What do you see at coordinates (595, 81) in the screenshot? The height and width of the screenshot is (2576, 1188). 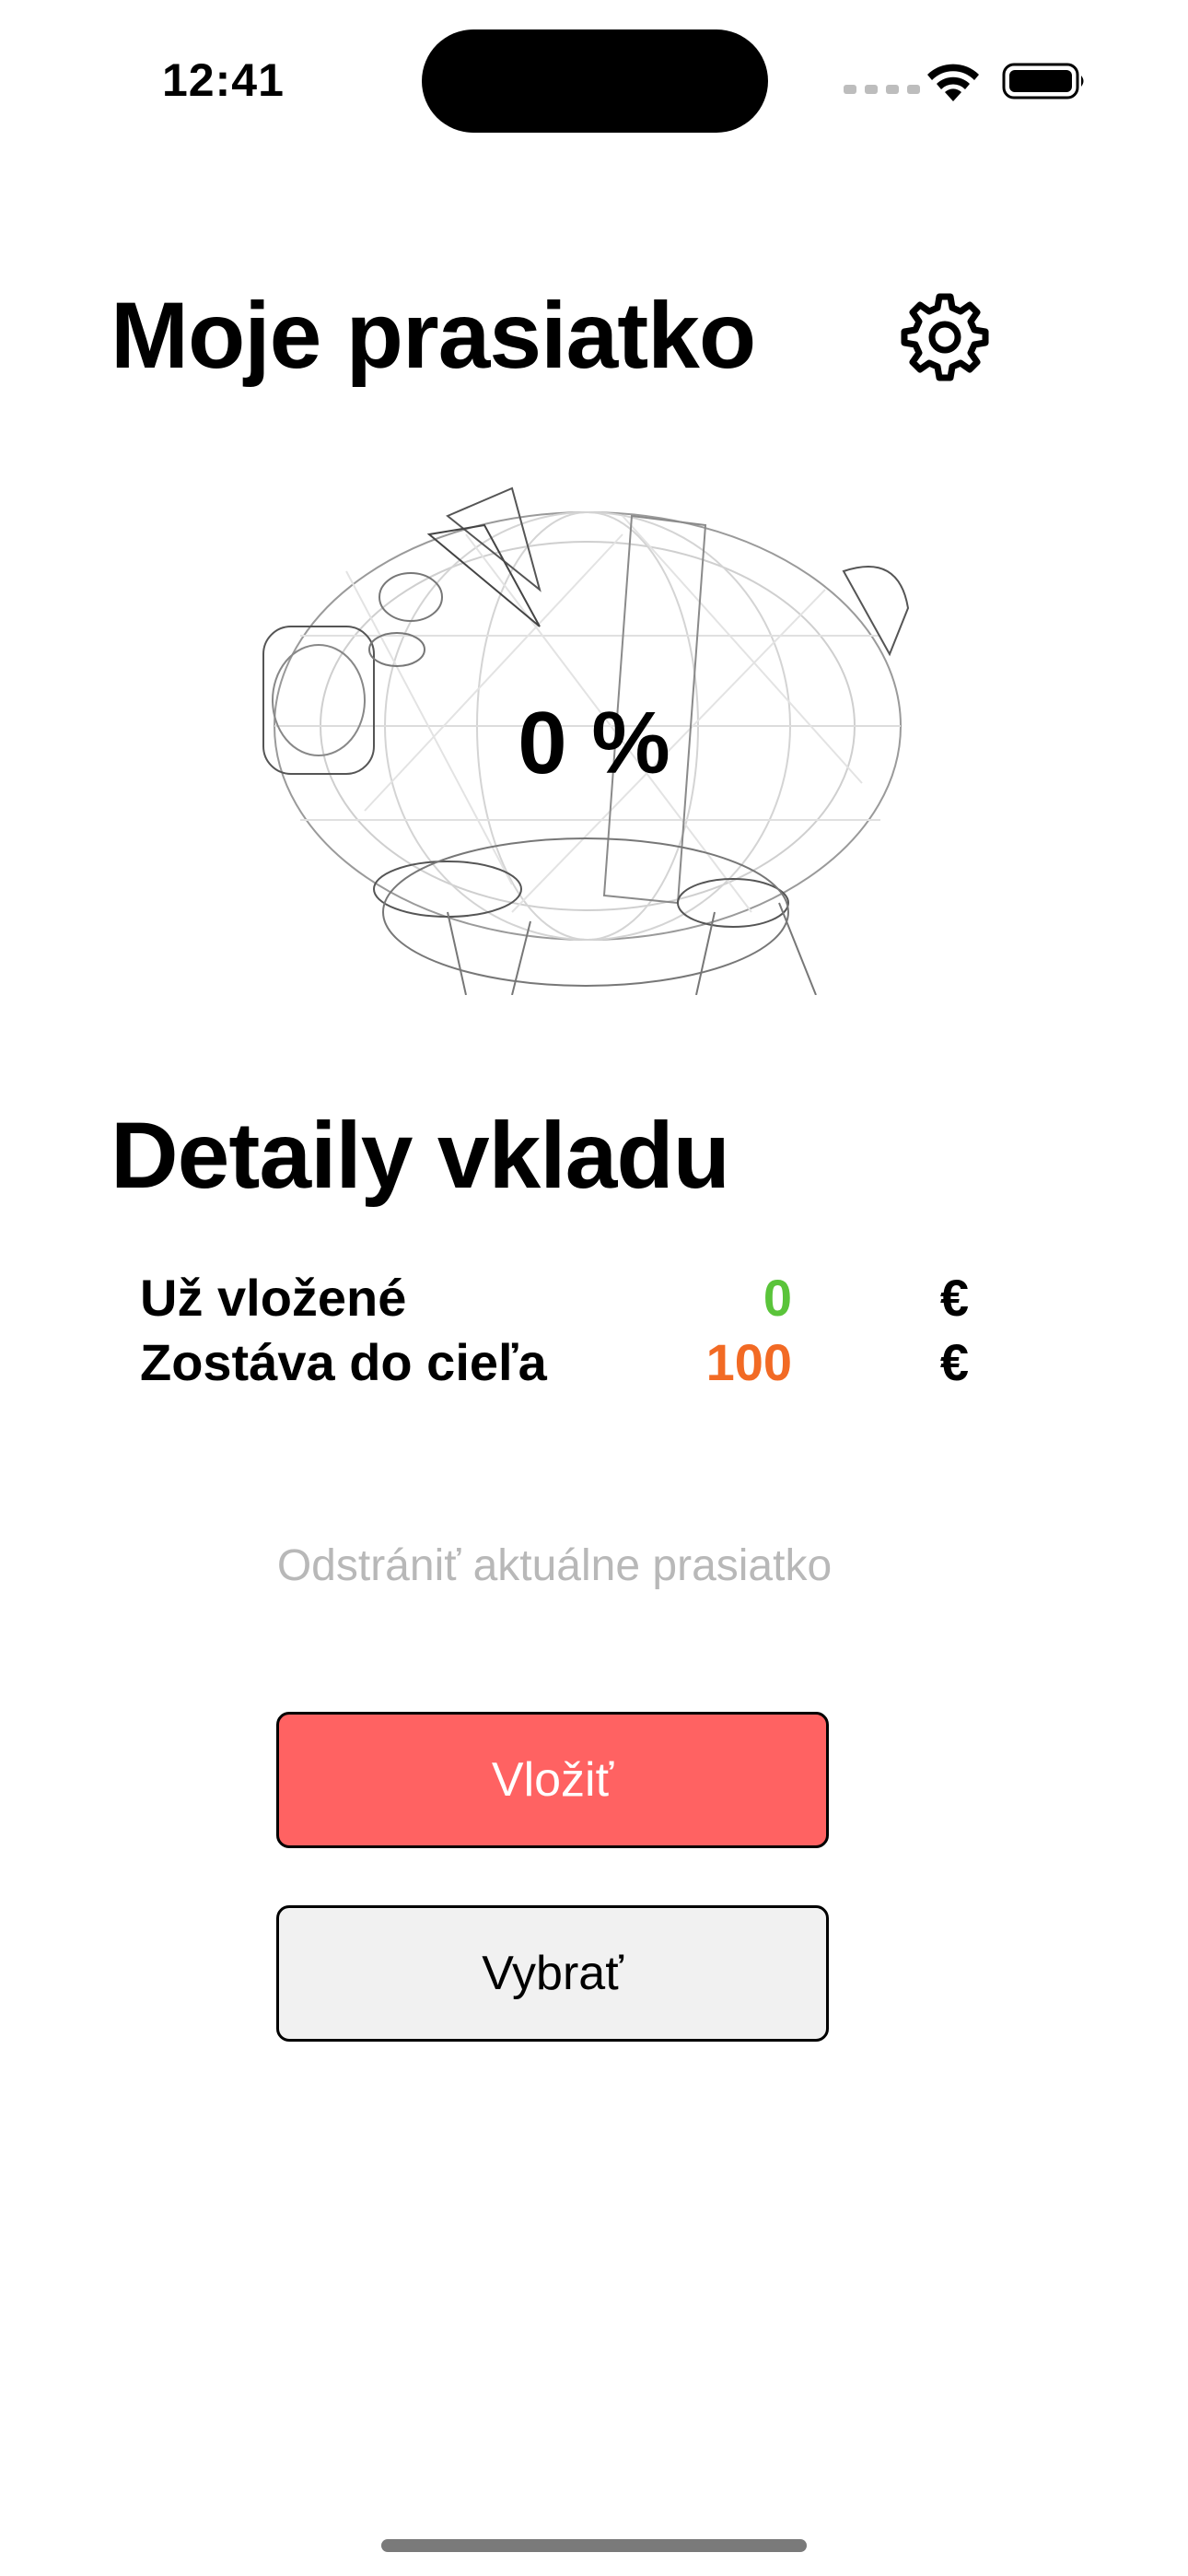 I see `dynamic-island` at bounding box center [595, 81].